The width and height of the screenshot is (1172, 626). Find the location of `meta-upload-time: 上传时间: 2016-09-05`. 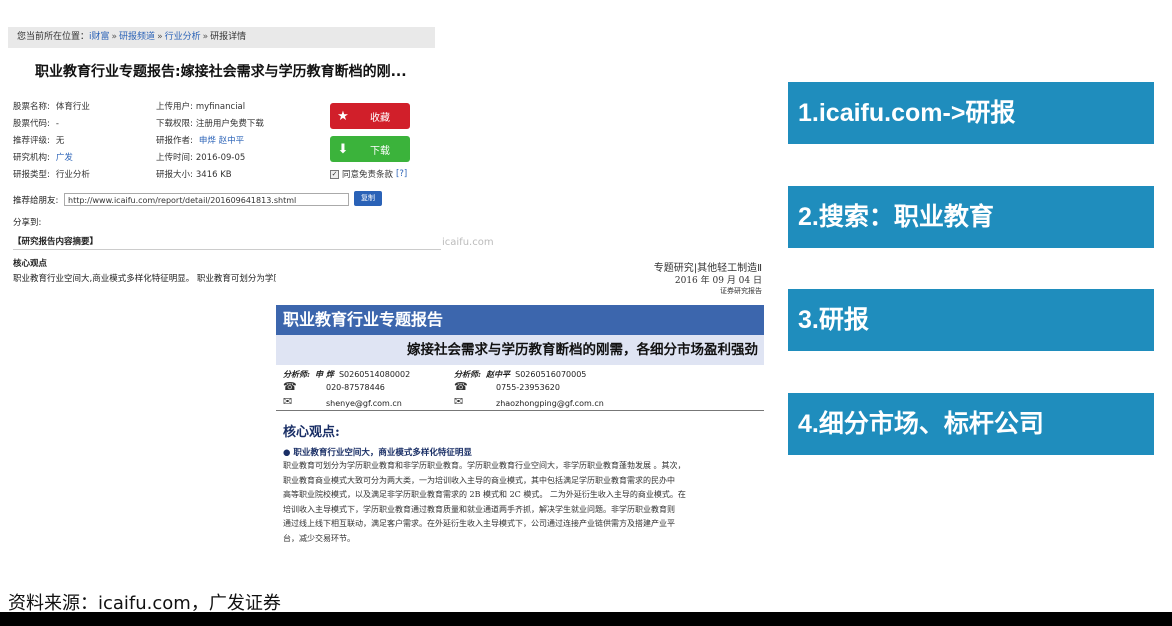

meta-upload-time: 上传时间: 2016-09-05 is located at coordinates (200, 157).